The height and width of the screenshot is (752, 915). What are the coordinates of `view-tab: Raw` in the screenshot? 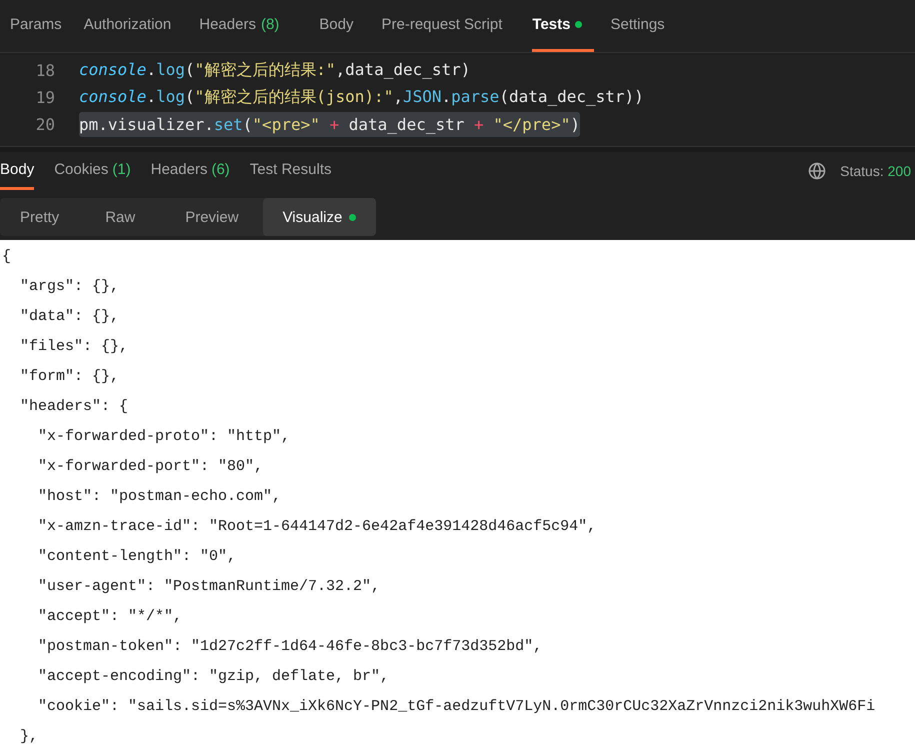 It's located at (120, 217).